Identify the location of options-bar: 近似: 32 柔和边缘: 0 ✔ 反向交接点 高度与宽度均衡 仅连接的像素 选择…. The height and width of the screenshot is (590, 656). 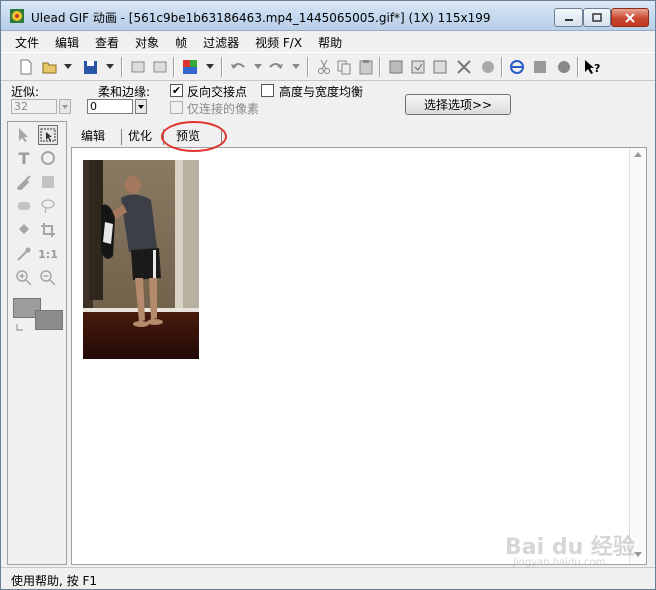
(328, 100).